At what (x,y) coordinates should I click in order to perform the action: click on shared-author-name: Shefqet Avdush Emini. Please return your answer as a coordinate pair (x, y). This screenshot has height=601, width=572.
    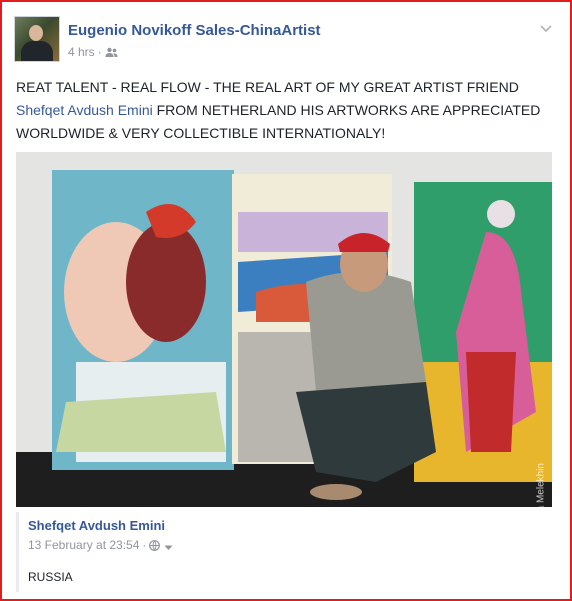
    Looking at the image, I should click on (96, 525).